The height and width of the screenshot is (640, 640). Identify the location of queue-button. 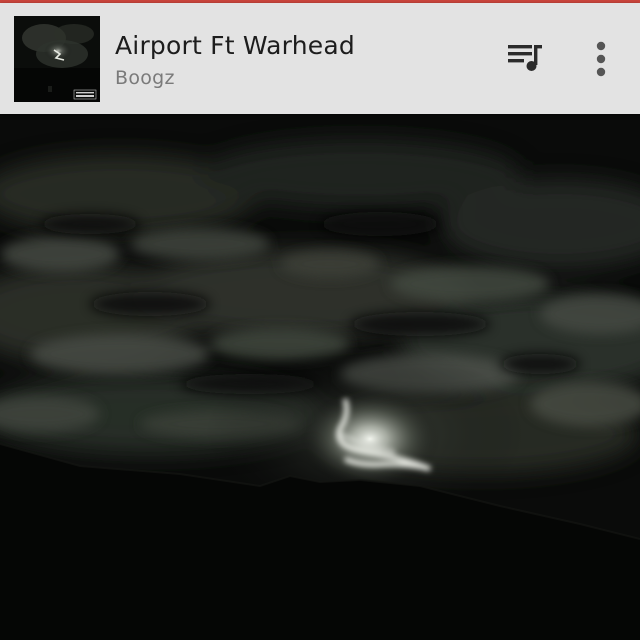
(524, 59).